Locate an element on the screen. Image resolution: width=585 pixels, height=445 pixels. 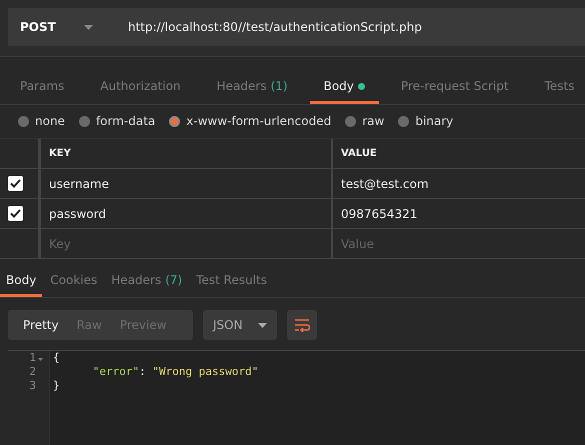
wrap-lines-button is located at coordinates (302, 325).